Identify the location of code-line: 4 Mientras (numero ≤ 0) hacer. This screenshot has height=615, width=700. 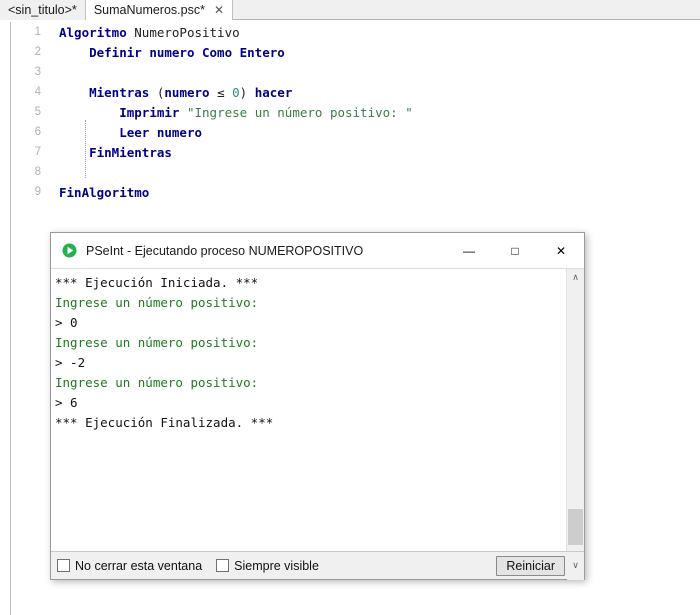
(355, 92).